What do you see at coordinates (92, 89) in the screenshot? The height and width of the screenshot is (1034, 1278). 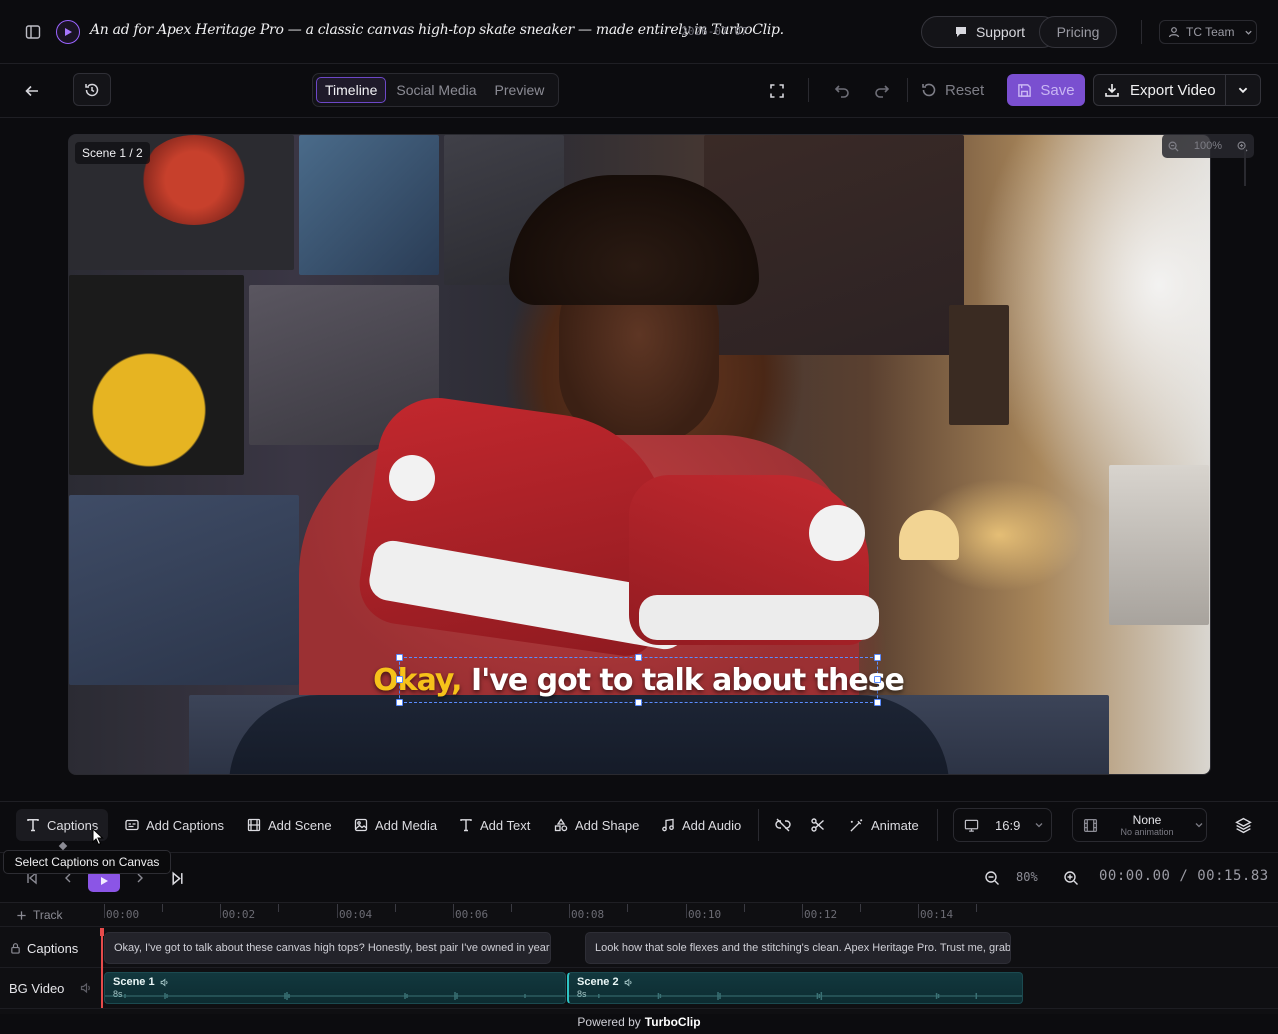 I see `history-icon` at bounding box center [92, 89].